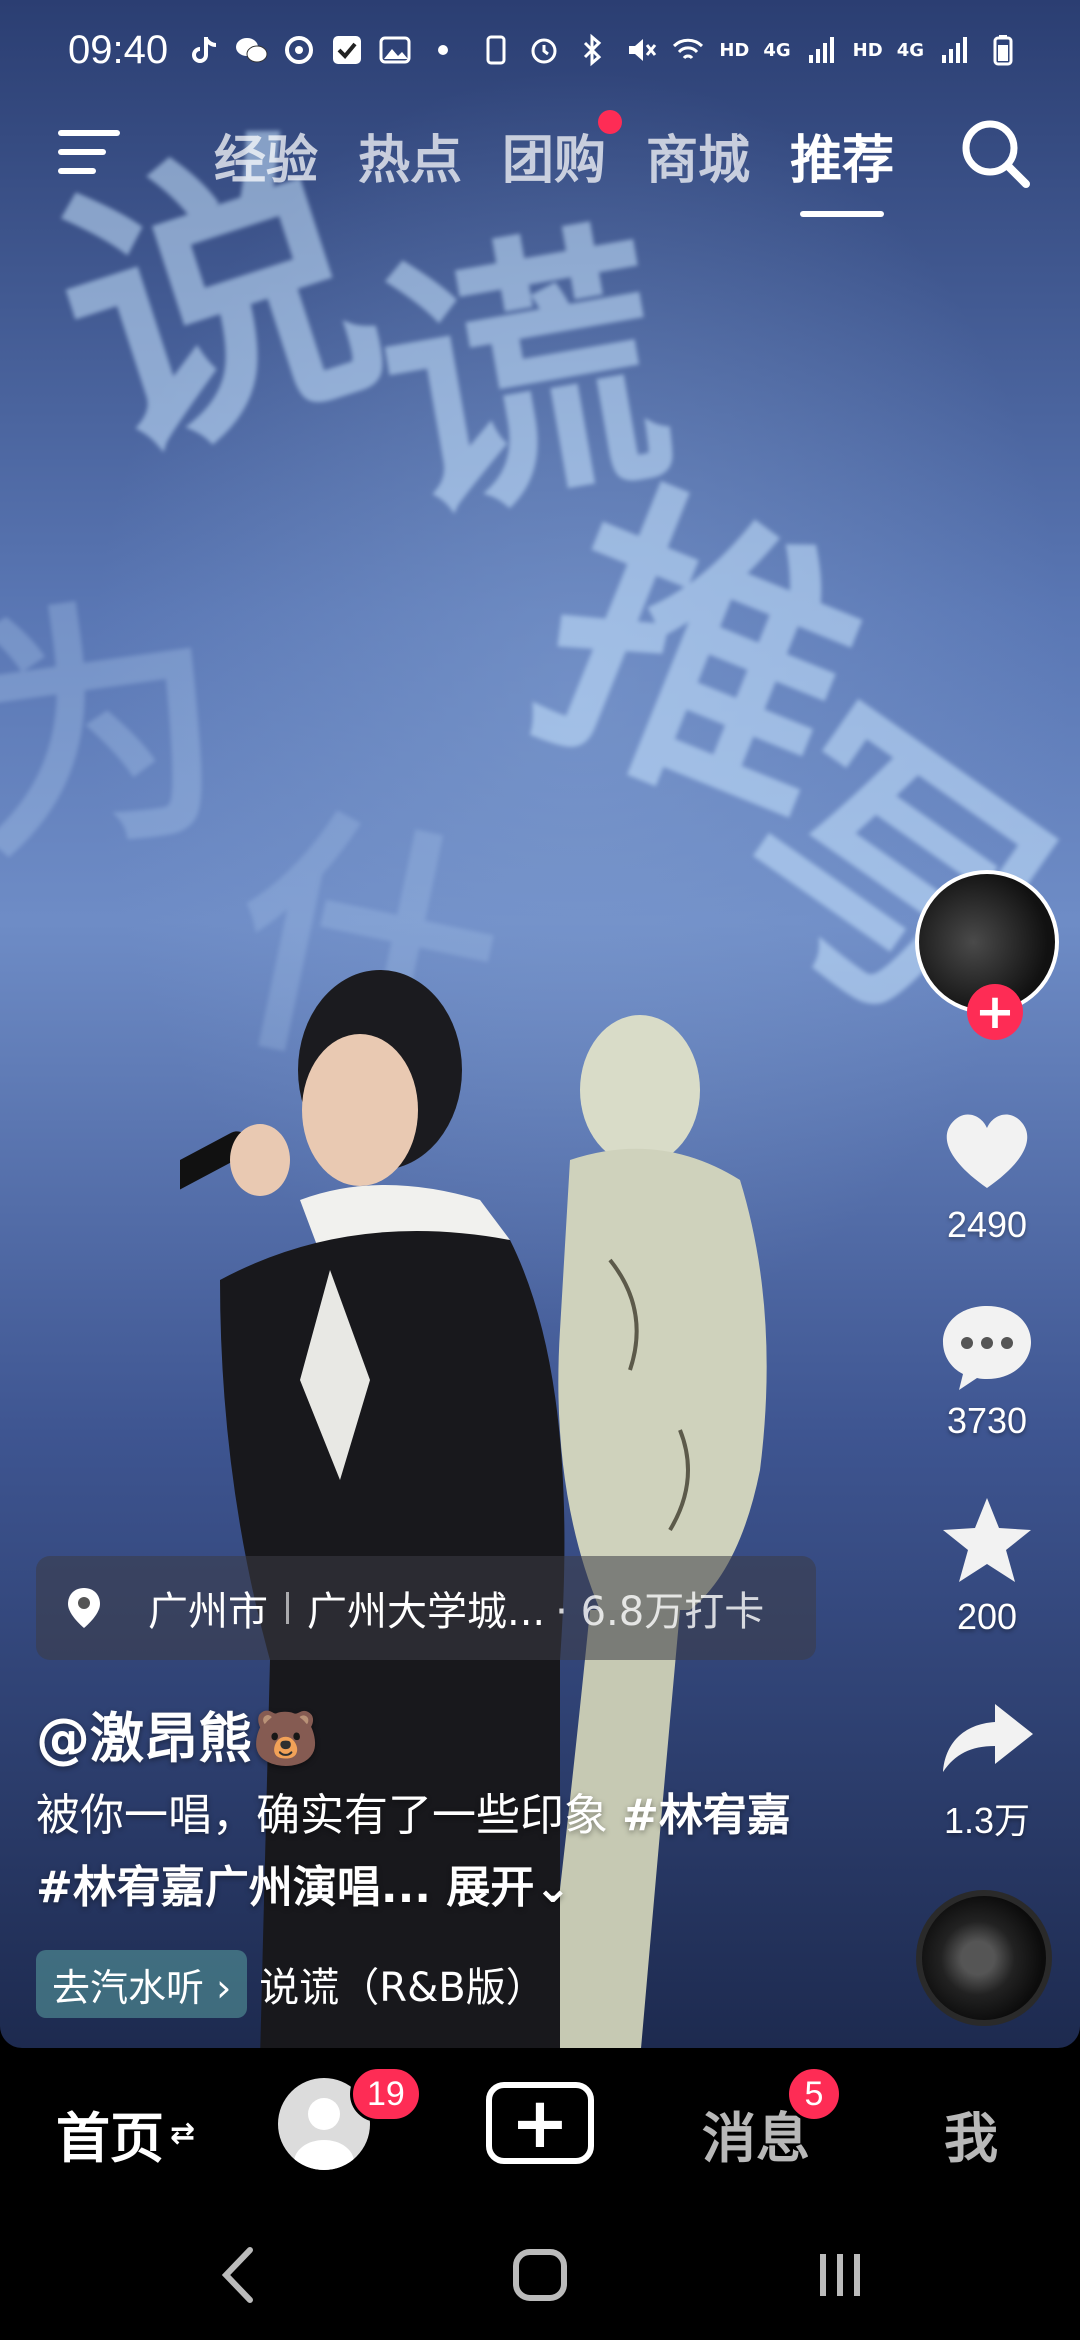 This screenshot has width=1080, height=2340. I want to click on tiktok-icon, so click(204, 50).